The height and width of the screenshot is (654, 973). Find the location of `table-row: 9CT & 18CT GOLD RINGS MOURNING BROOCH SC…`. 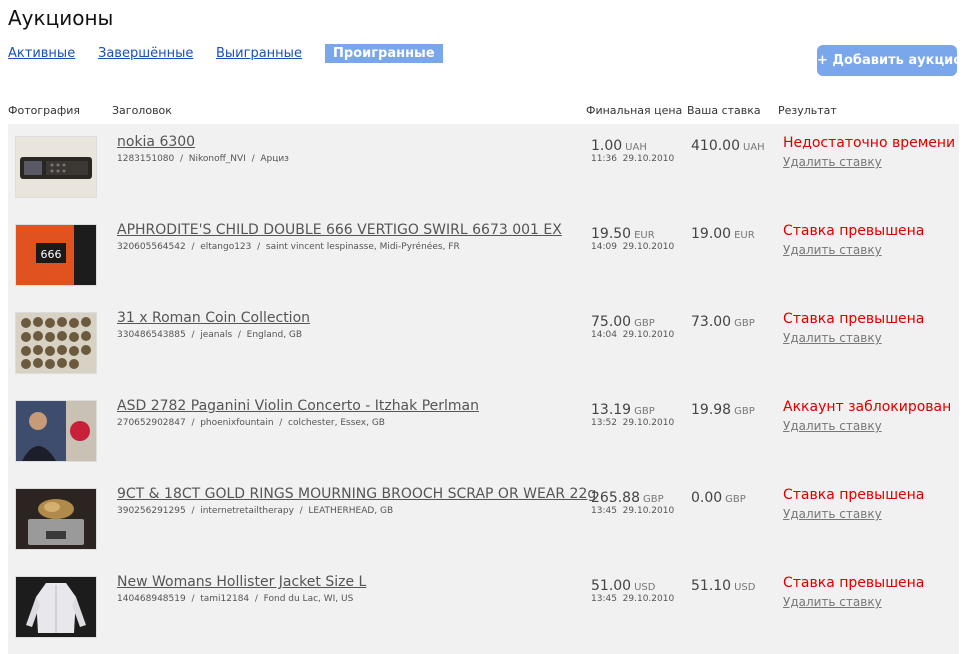

table-row: 9CT & 18CT GOLD RINGS MOURNING BROOCH SC… is located at coordinates (483, 520).